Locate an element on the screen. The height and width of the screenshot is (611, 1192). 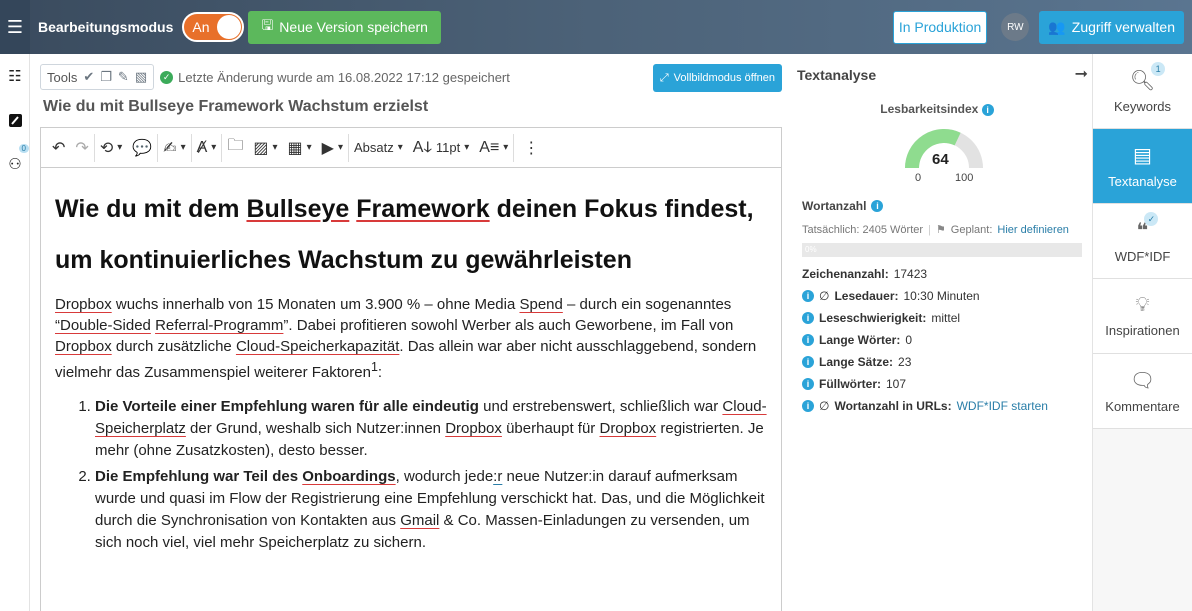
media-icon: ▶ ▾ is located at coordinates (333, 147).